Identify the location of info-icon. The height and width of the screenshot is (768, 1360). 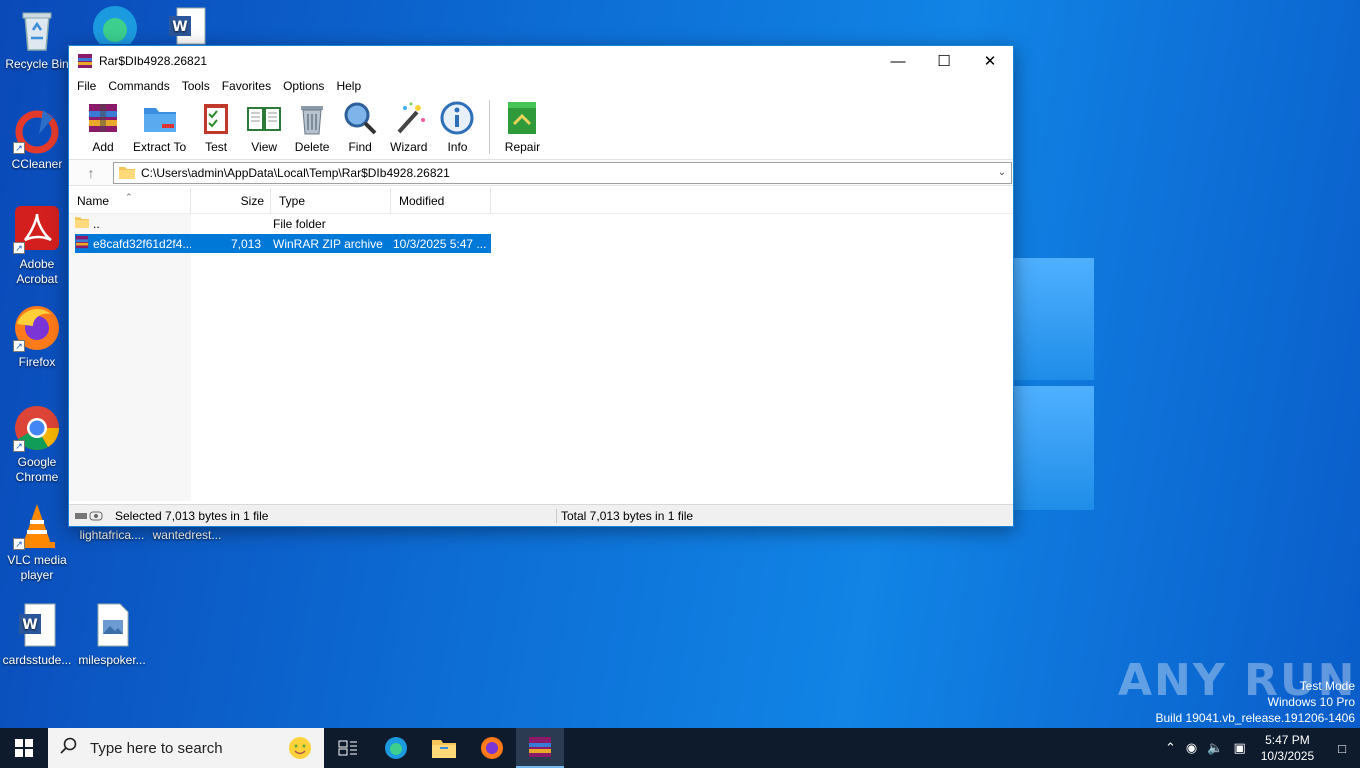
(457, 118).